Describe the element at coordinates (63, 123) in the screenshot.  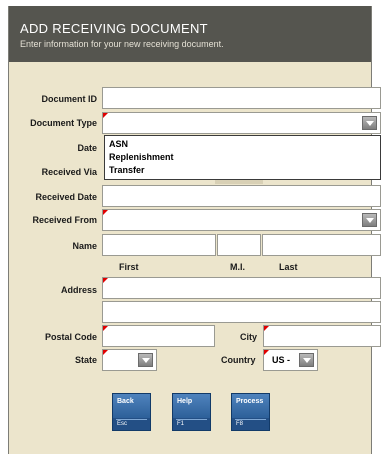
I see `document-type-label: Document Type` at that location.